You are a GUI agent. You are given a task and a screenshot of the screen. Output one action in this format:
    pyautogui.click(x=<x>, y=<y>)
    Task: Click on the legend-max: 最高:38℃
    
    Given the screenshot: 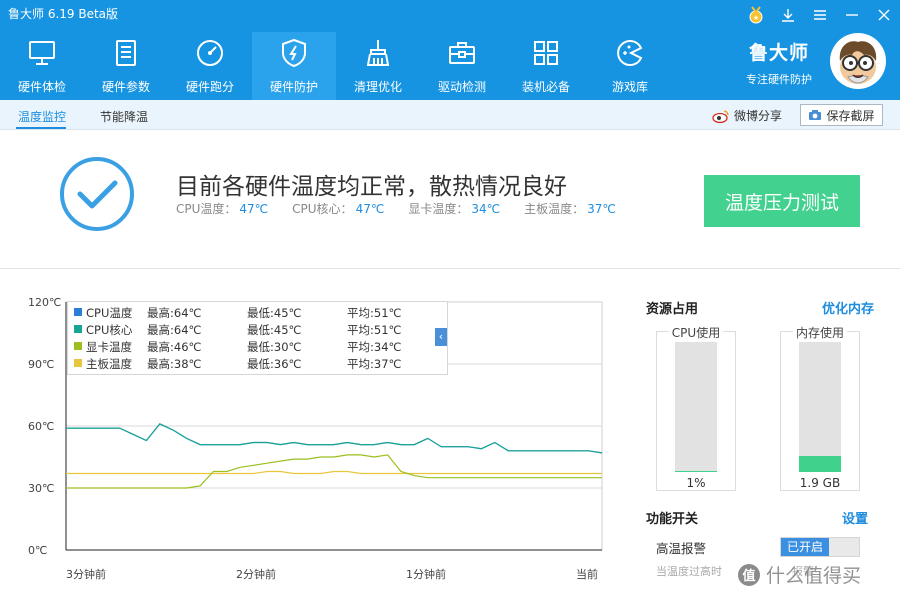 What is the action you would take?
    pyautogui.click(x=174, y=364)
    